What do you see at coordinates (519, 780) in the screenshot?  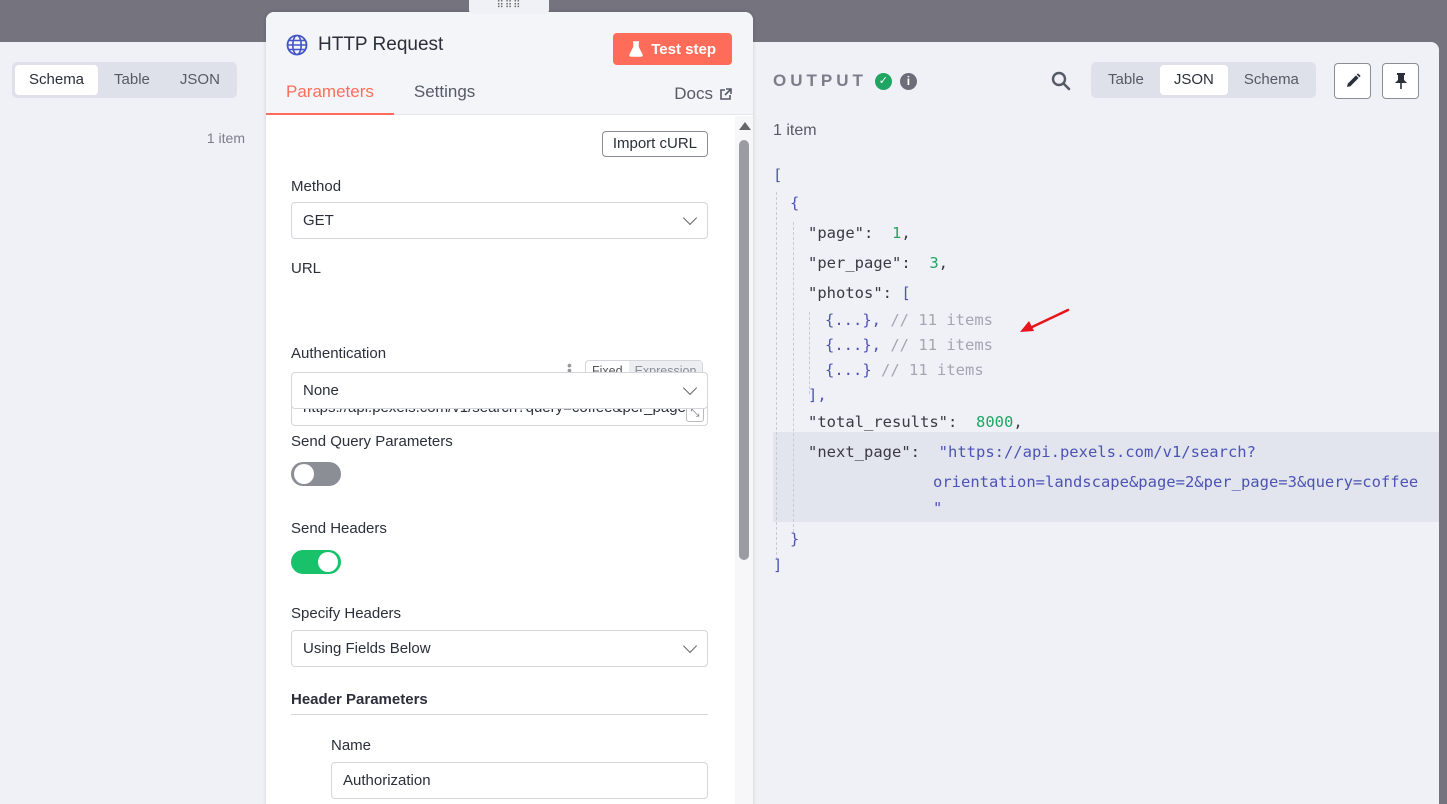 I see `header-name-input: Authorization` at bounding box center [519, 780].